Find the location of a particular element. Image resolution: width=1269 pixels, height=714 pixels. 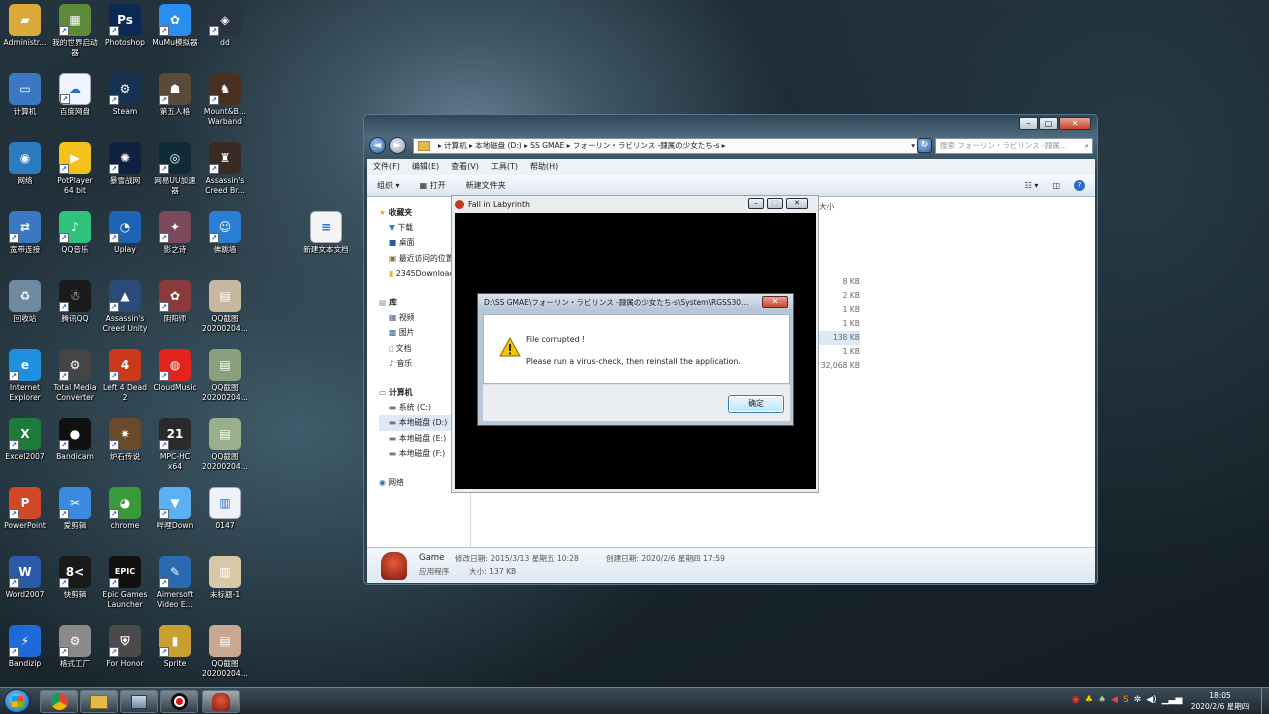

maximize-button: □ is located at coordinates (1048, 123).